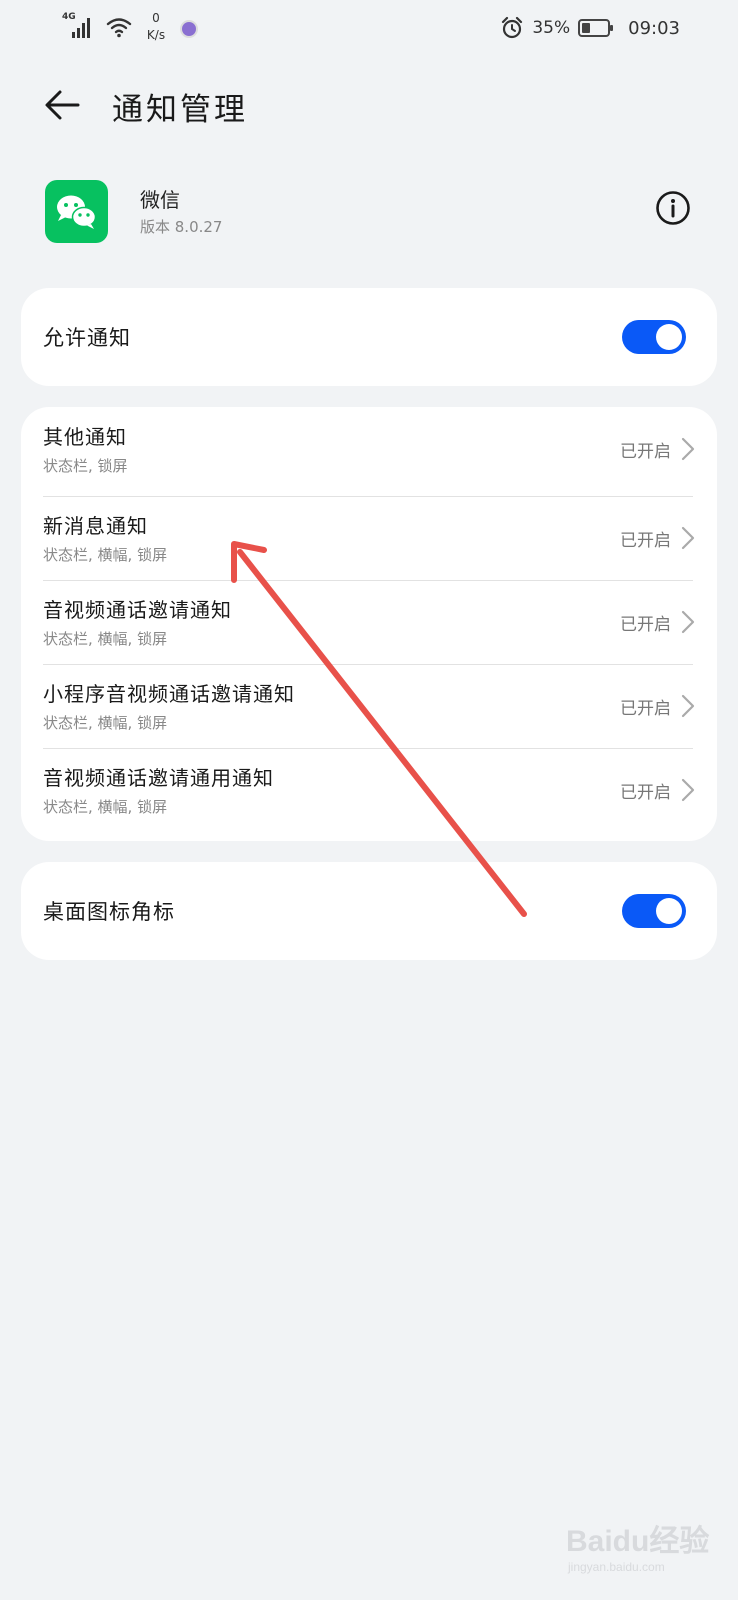 The height and width of the screenshot is (1600, 738). I want to click on channel-row-other: 其他通知 状态栏, 锁屏 已开启, so click(369, 449).